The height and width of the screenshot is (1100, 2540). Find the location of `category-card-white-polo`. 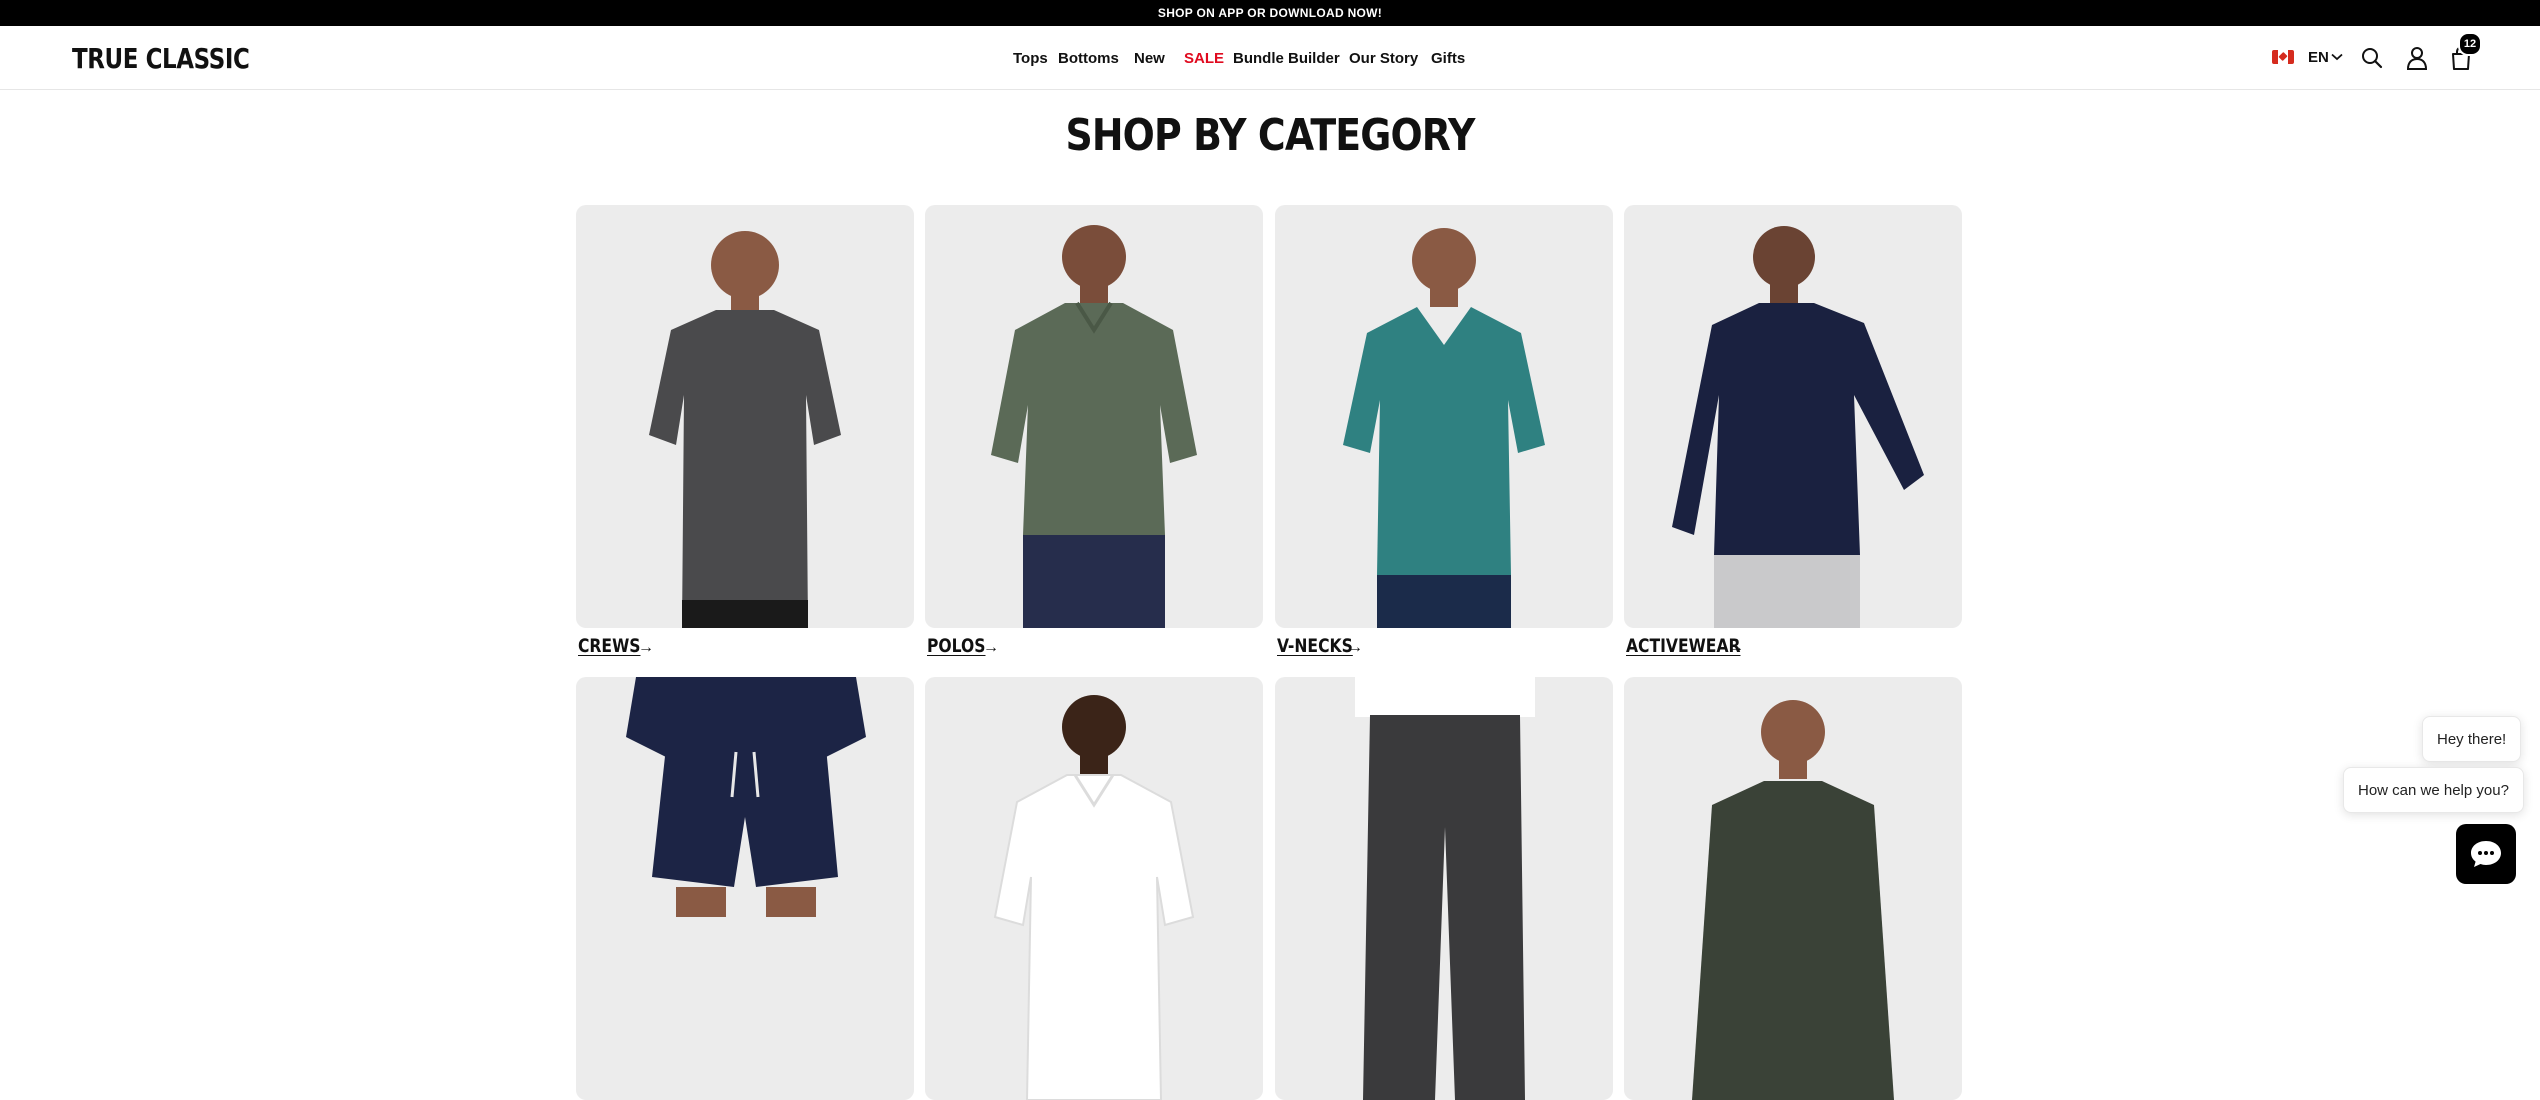

category-card-white-polo is located at coordinates (1094, 888).